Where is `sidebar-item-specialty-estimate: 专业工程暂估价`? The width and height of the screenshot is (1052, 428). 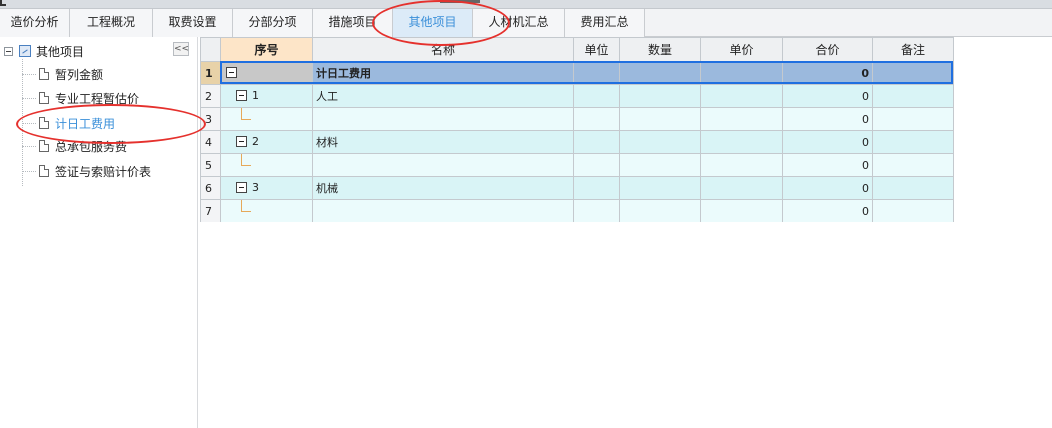 sidebar-item-specialty-estimate: 专业工程暂估价 is located at coordinates (80, 98).